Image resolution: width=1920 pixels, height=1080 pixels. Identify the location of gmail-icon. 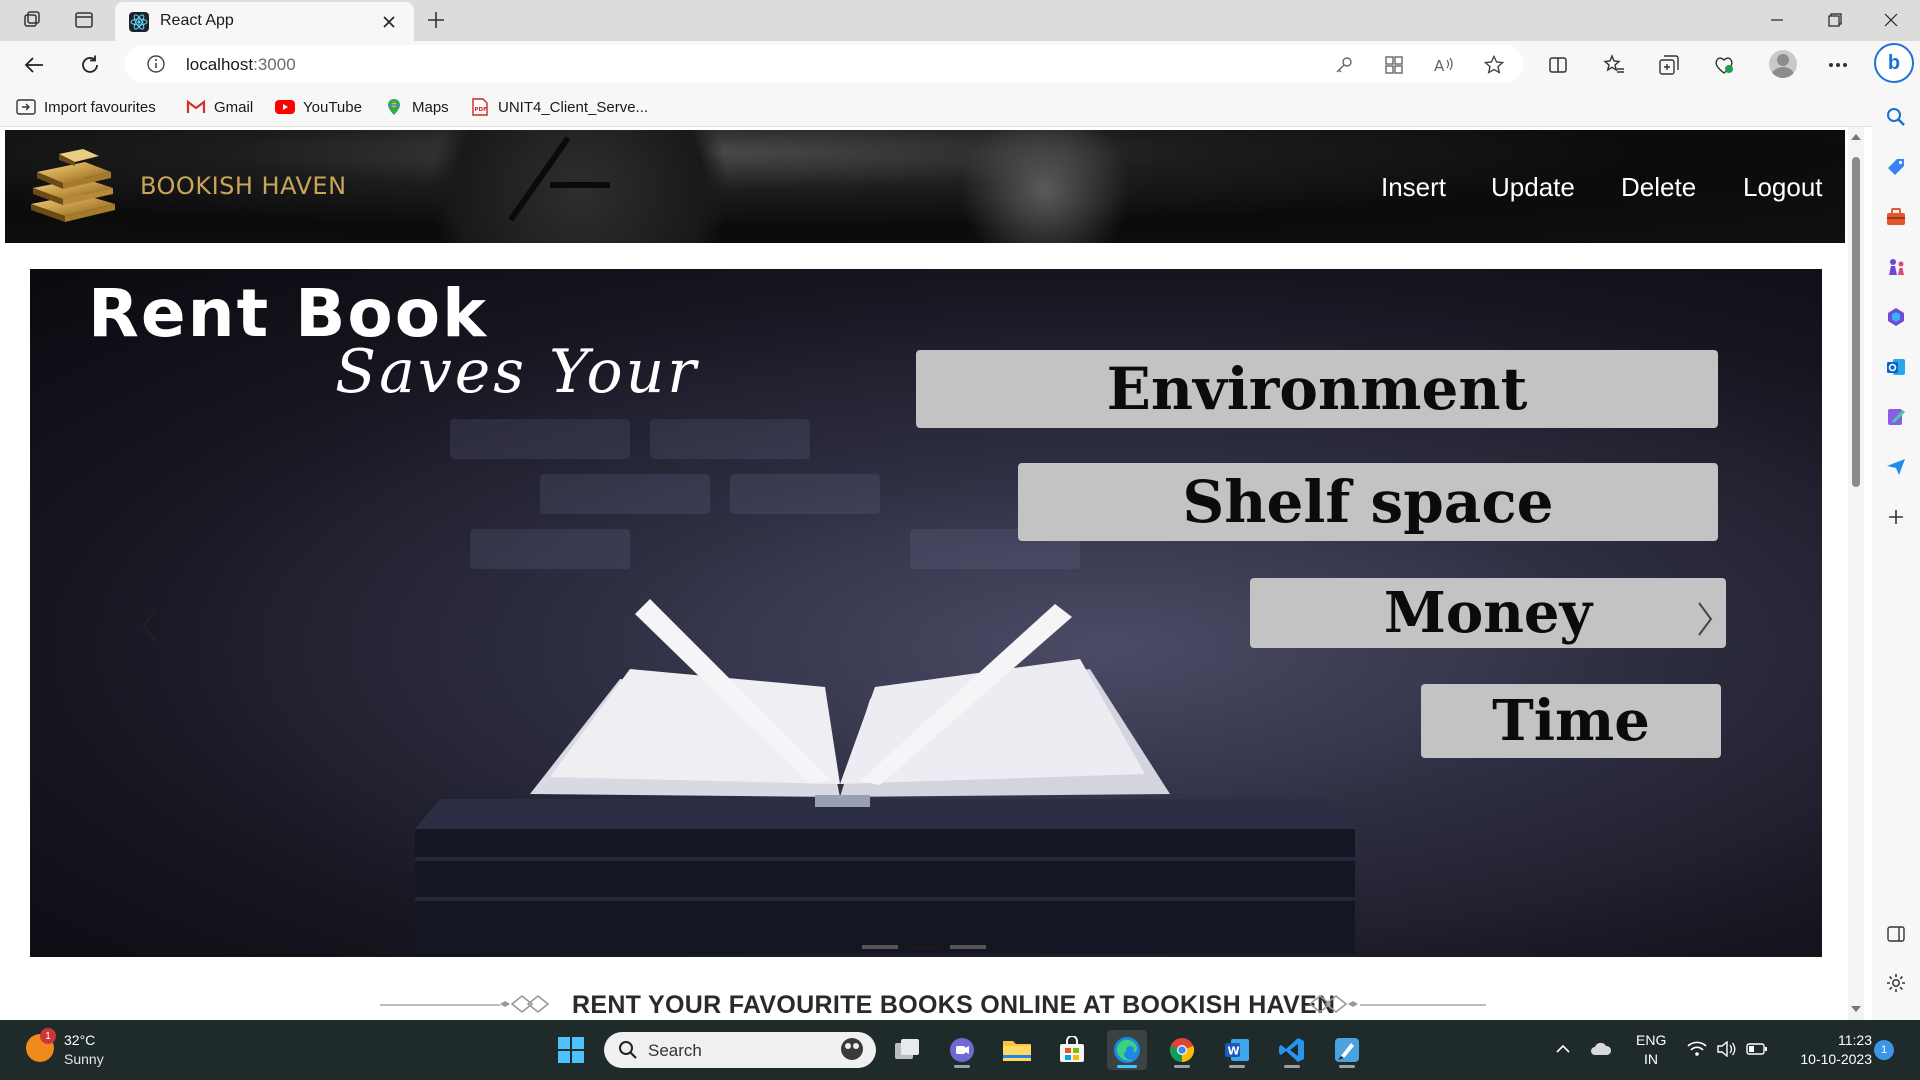
(196, 107).